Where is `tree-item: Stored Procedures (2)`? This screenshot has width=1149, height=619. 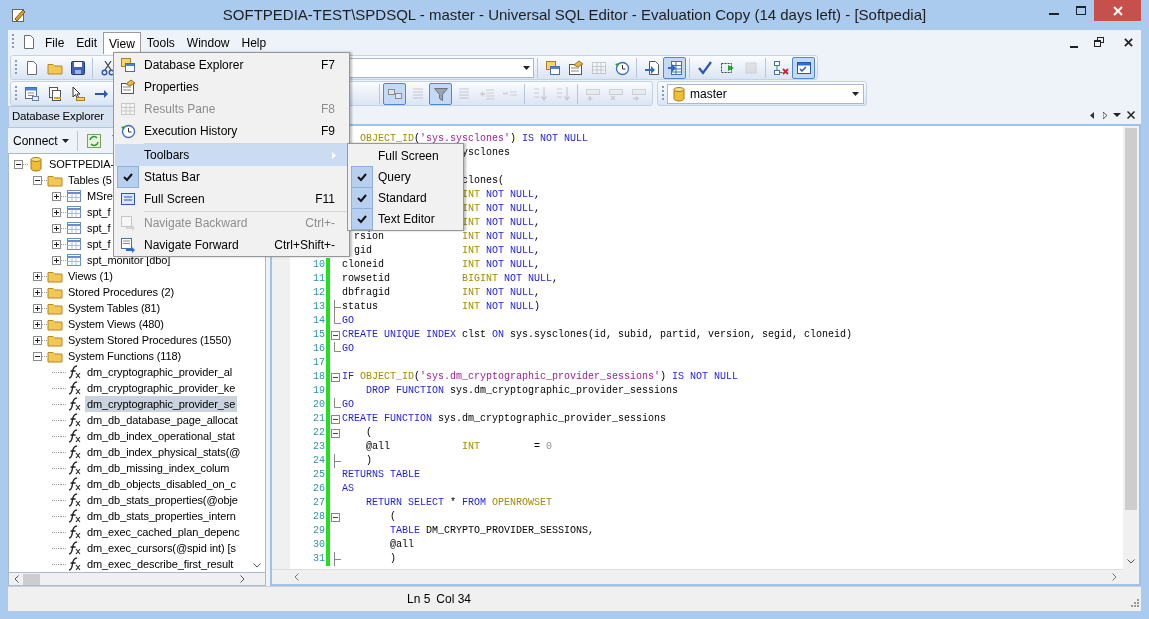 tree-item: Stored Procedures (2) is located at coordinates (121, 292).